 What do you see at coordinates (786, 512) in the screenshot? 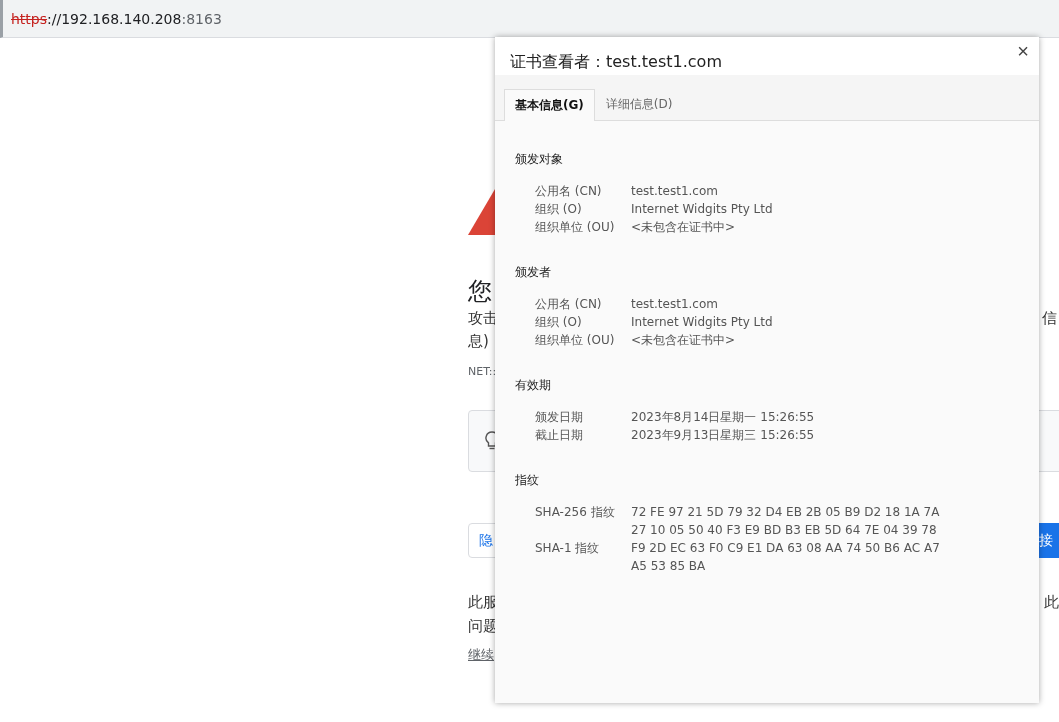
I see `field-value: 72 FE 97 21 5D 79 32 D4 EB 2B 05 B9 D2 18 1A 7A` at bounding box center [786, 512].